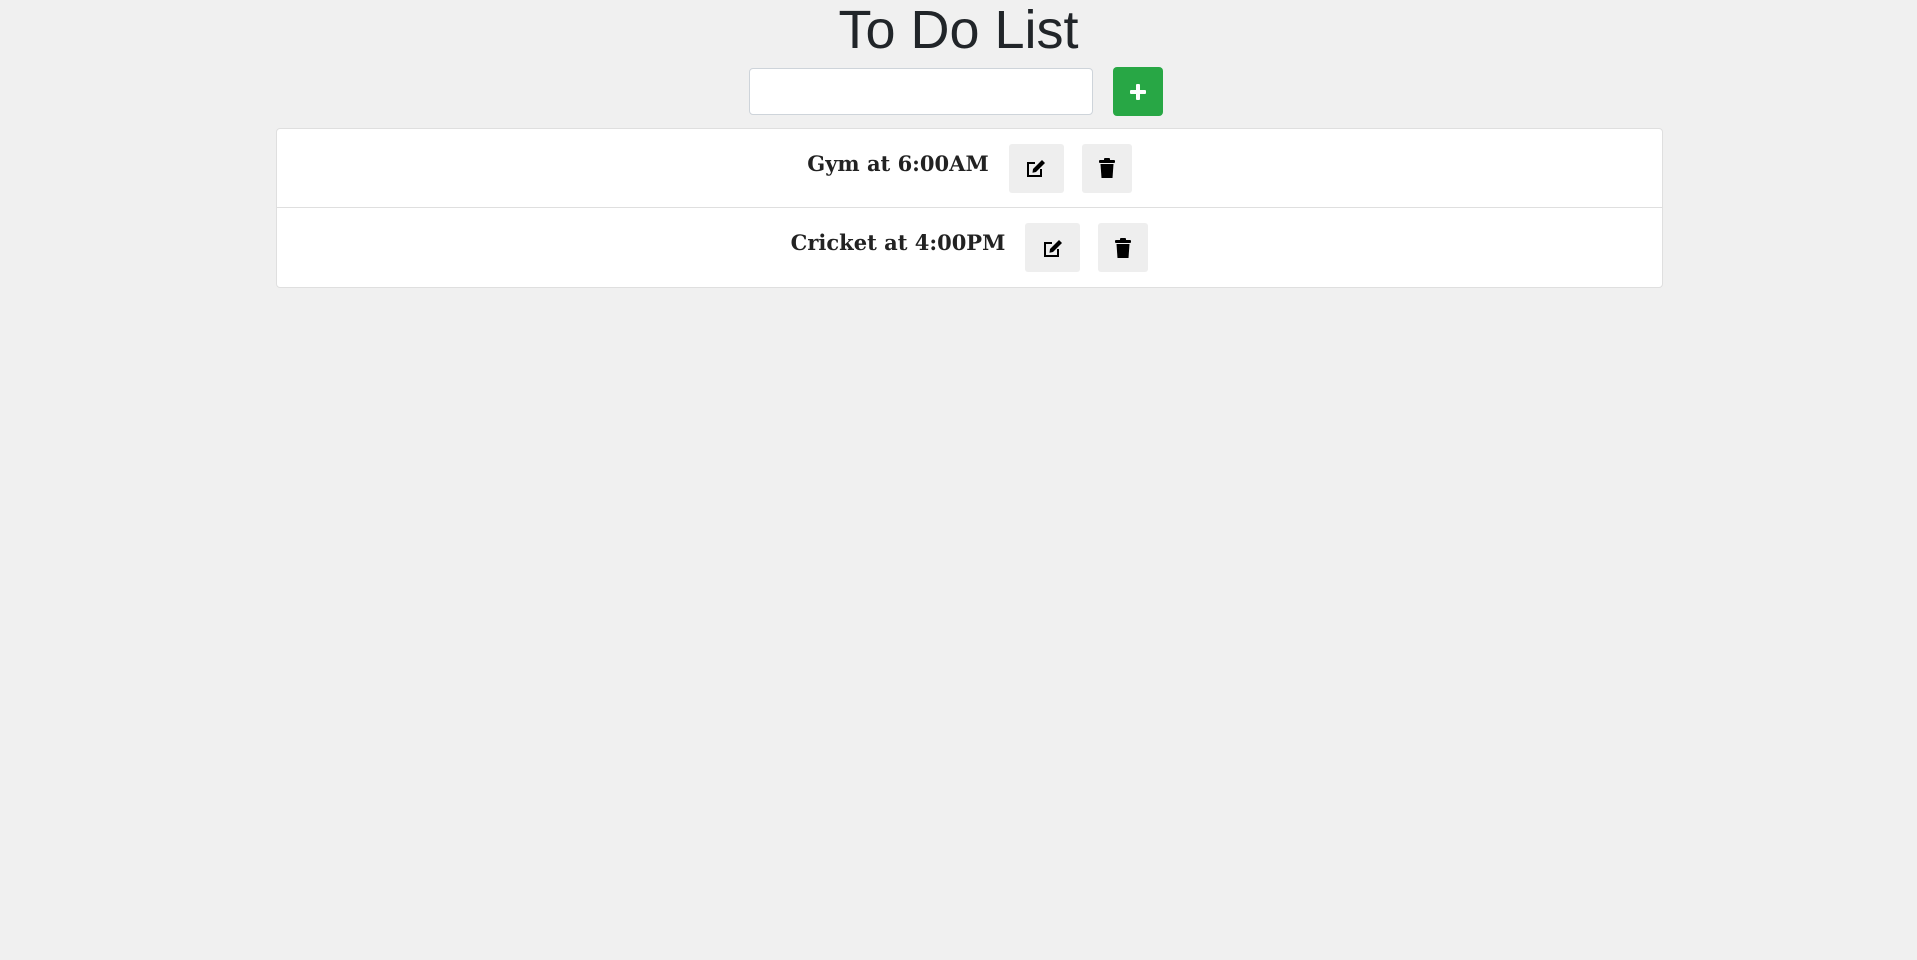  I want to click on task-input, so click(921, 91).